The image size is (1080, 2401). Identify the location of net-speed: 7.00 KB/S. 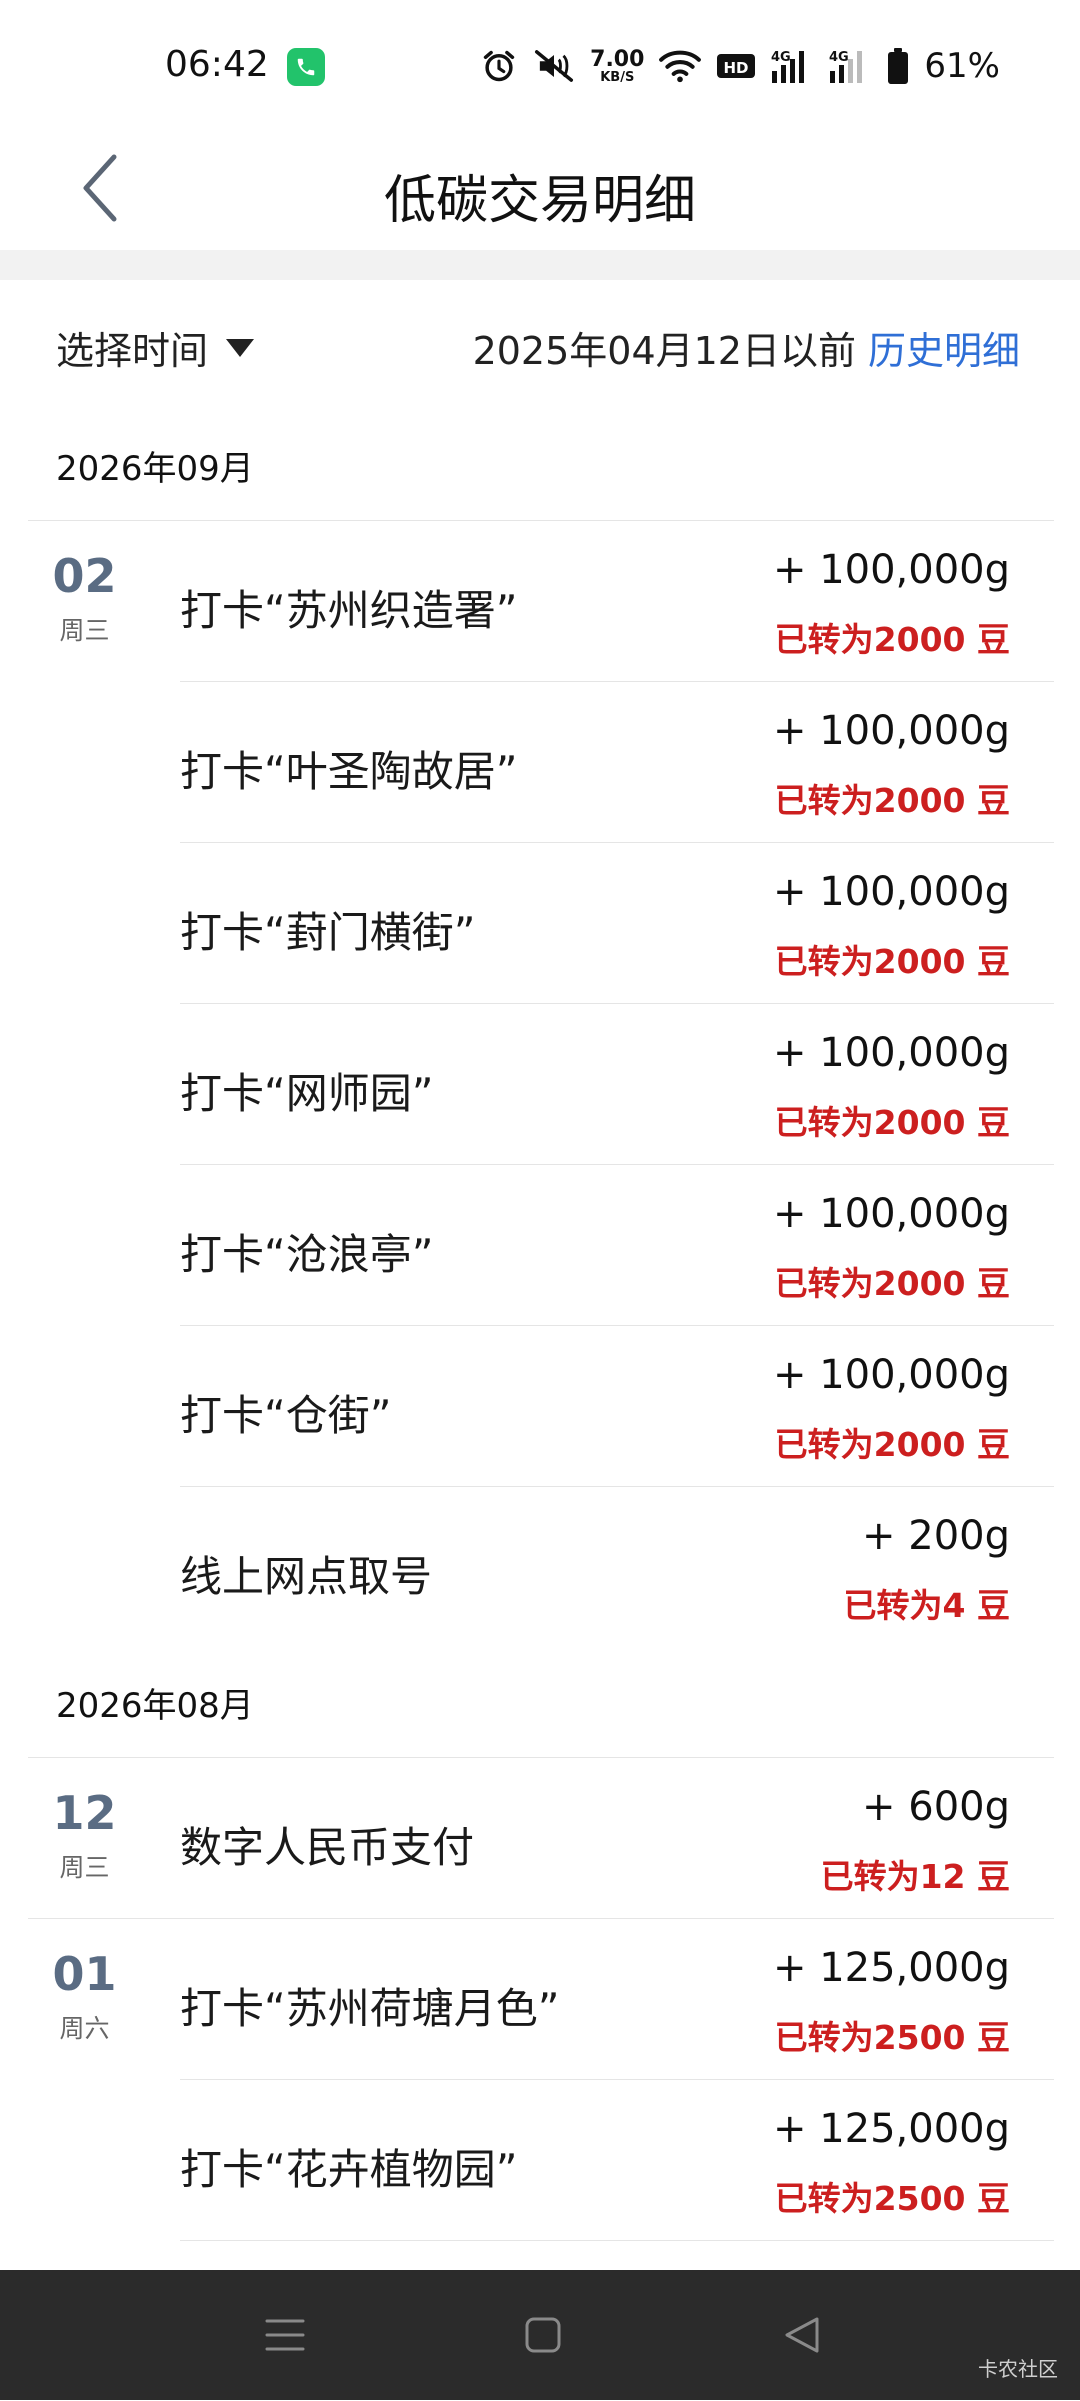
(617, 65).